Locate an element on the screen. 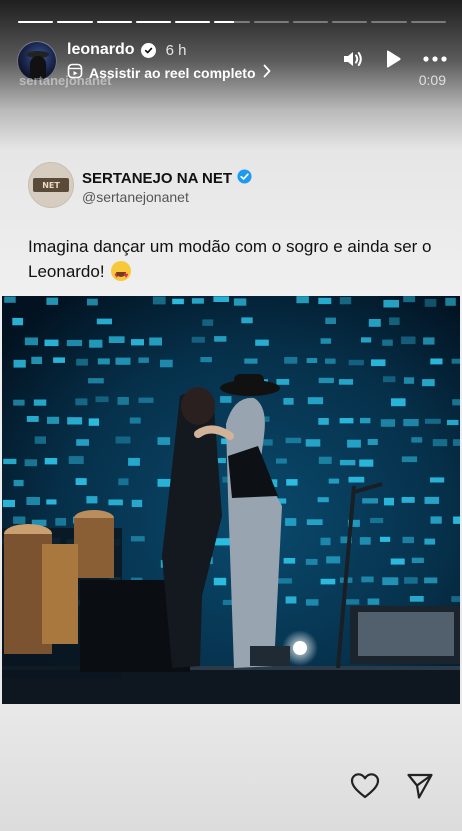  watch-reel-link: Assistir ao reel completo is located at coordinates (169, 72).